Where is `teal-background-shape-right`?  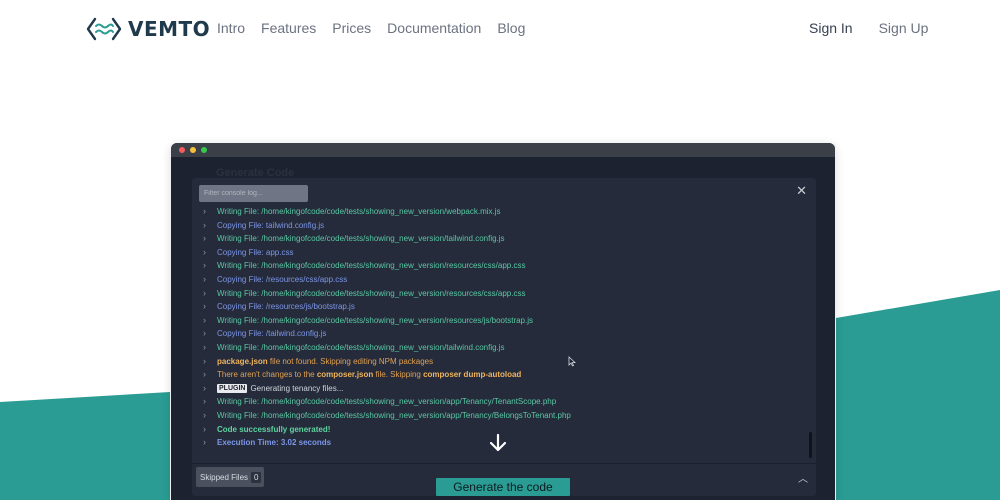
teal-background-shape-right is located at coordinates (918, 395).